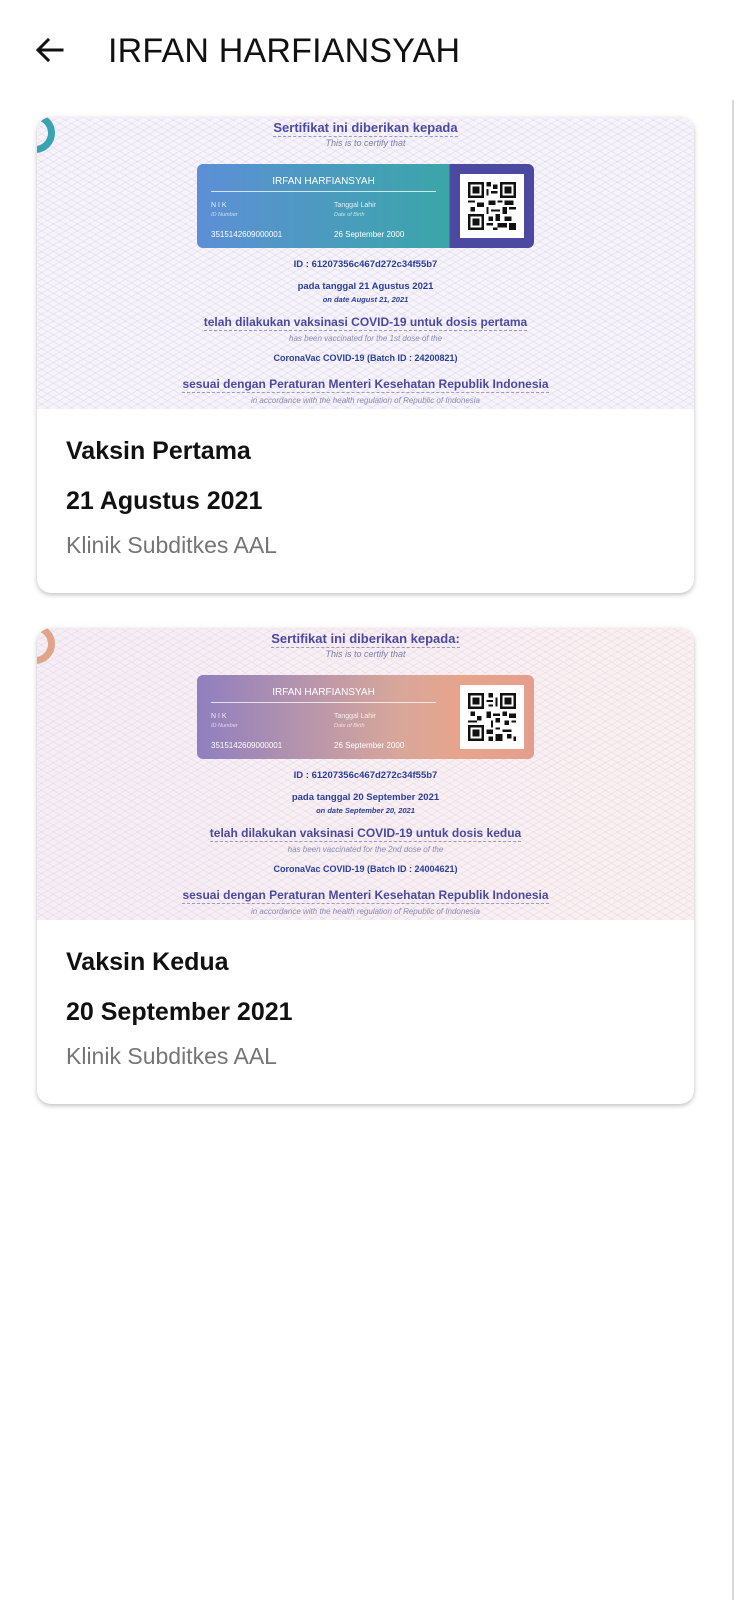  Describe the element at coordinates (365, 797) in the screenshot. I see `vaccination-date-line: pada tanggal 20 September 2021` at that location.